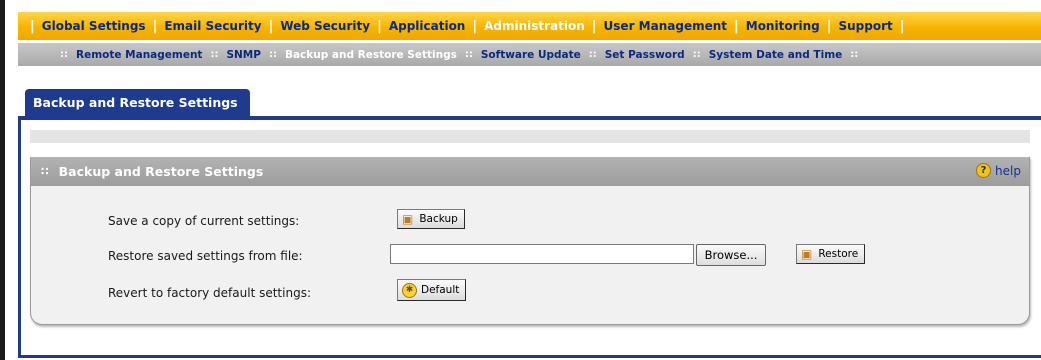  What do you see at coordinates (530, 136) in the screenshot?
I see `info-strip` at bounding box center [530, 136].